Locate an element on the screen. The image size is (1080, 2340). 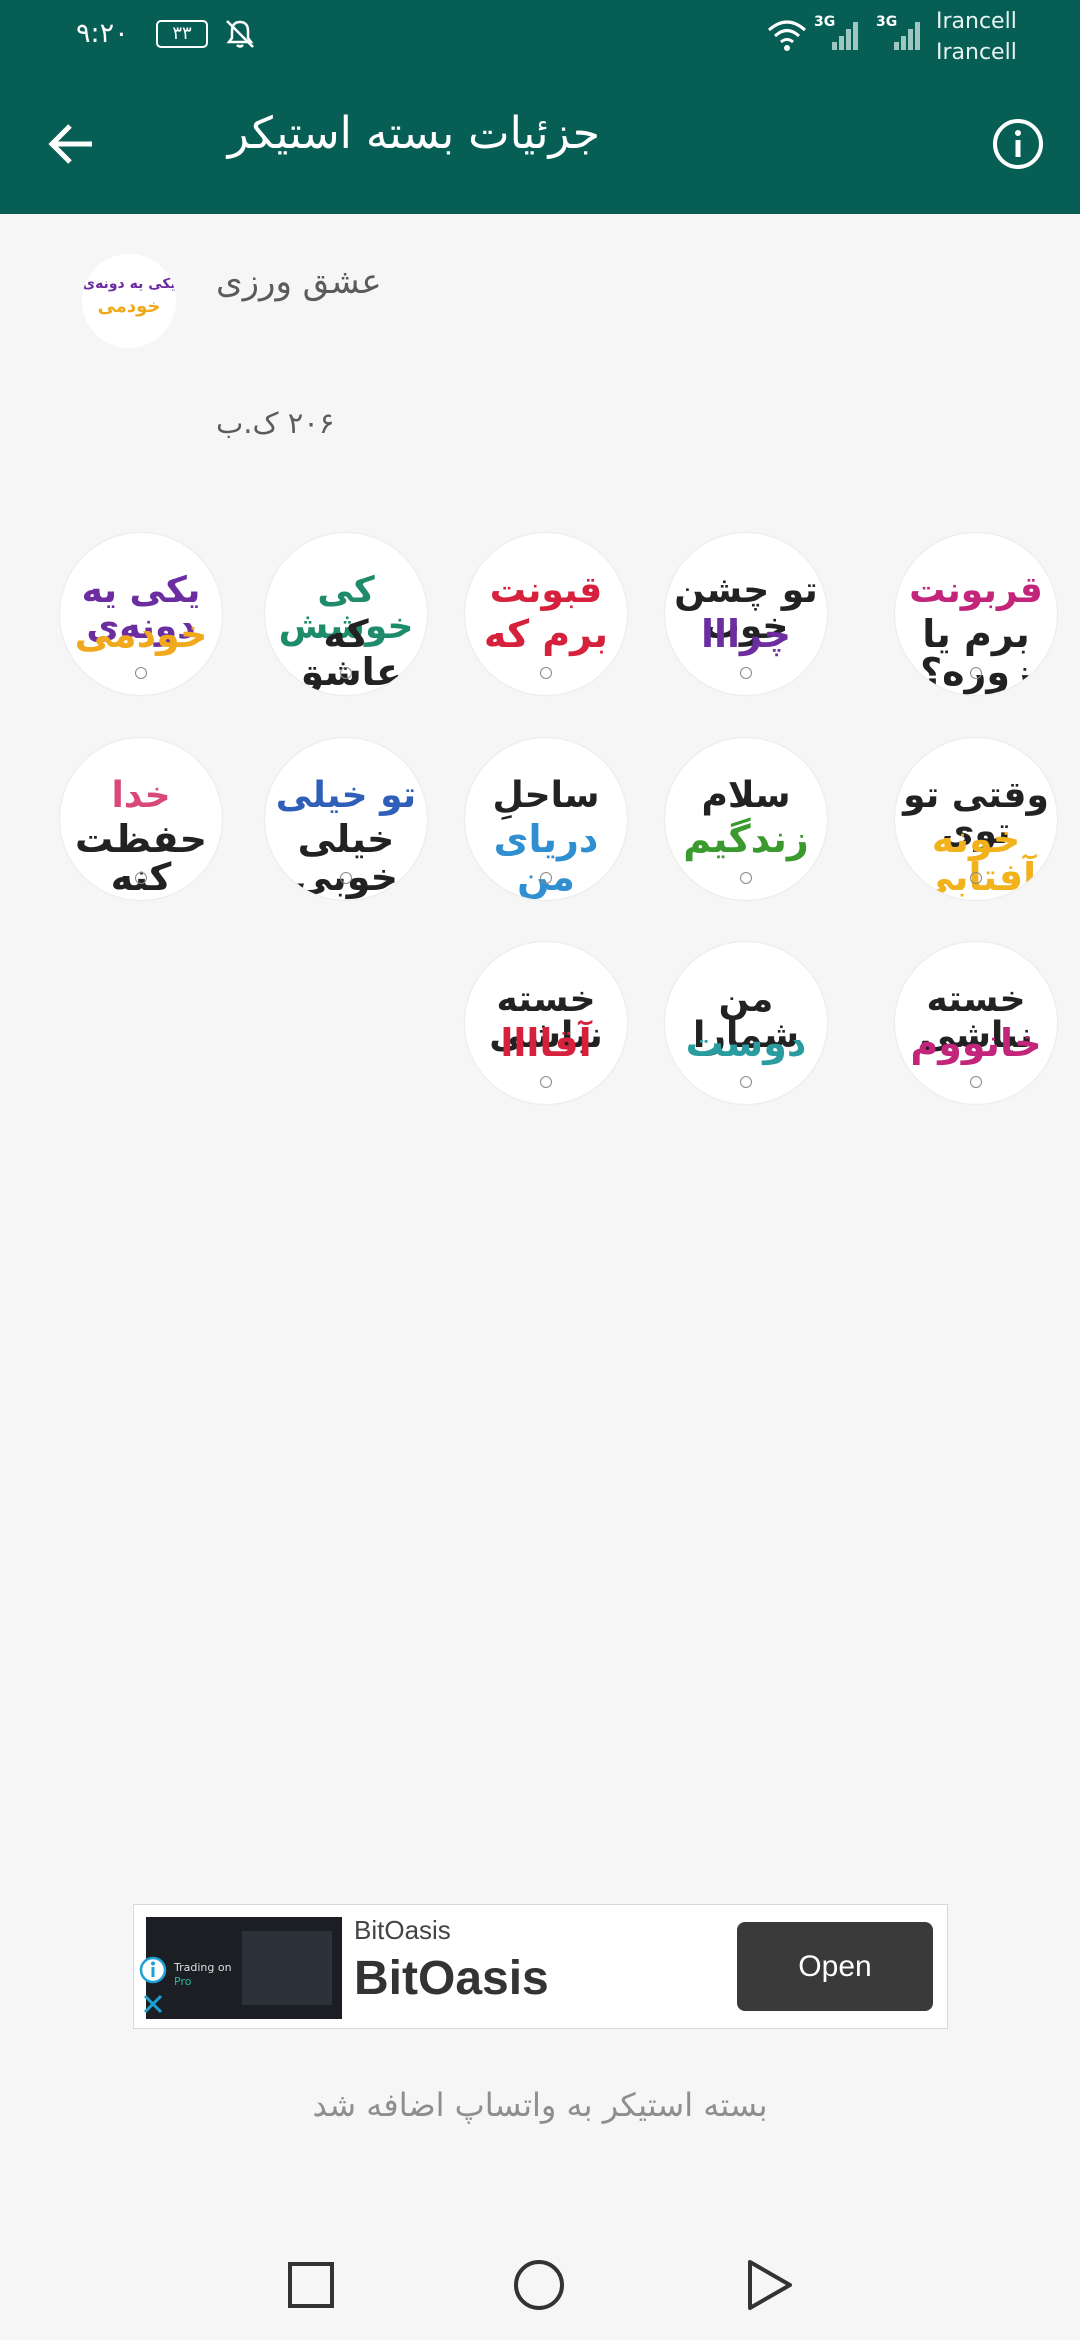
ad-advertiser: BitOasis is located at coordinates (402, 1930).